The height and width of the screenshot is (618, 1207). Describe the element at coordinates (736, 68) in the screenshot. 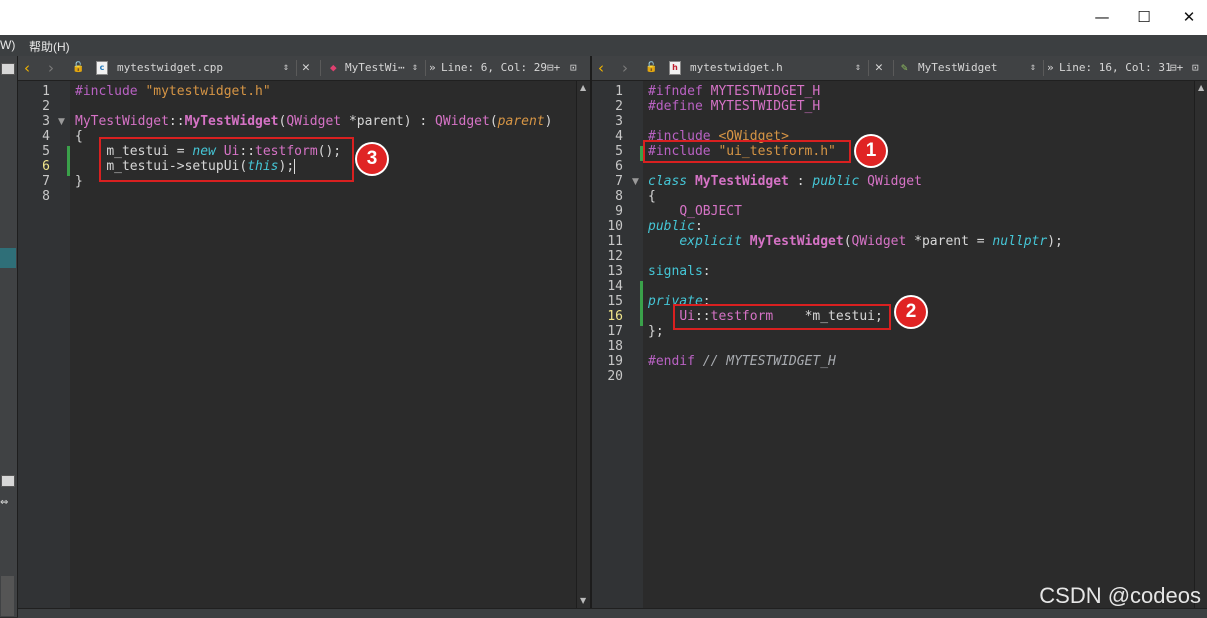

I see `file-name: mytestwidget.h` at that location.